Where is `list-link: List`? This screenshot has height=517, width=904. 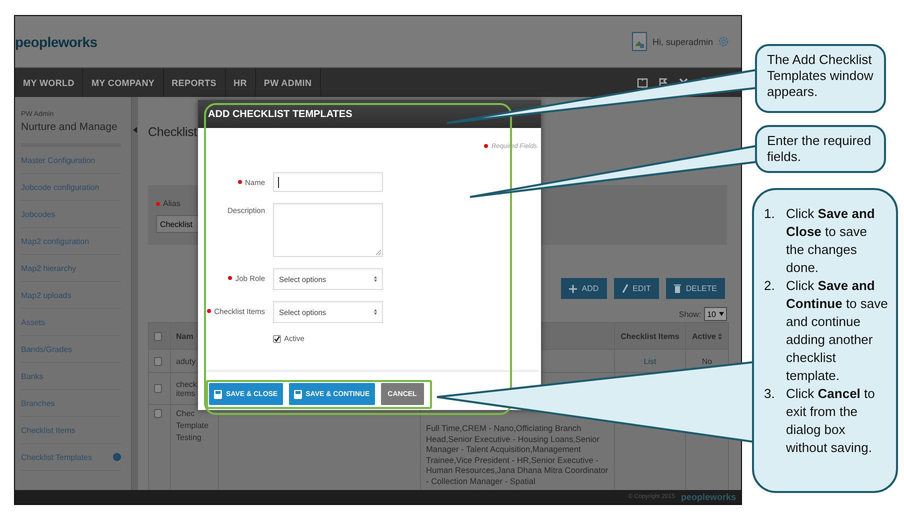 list-link: List is located at coordinates (650, 361).